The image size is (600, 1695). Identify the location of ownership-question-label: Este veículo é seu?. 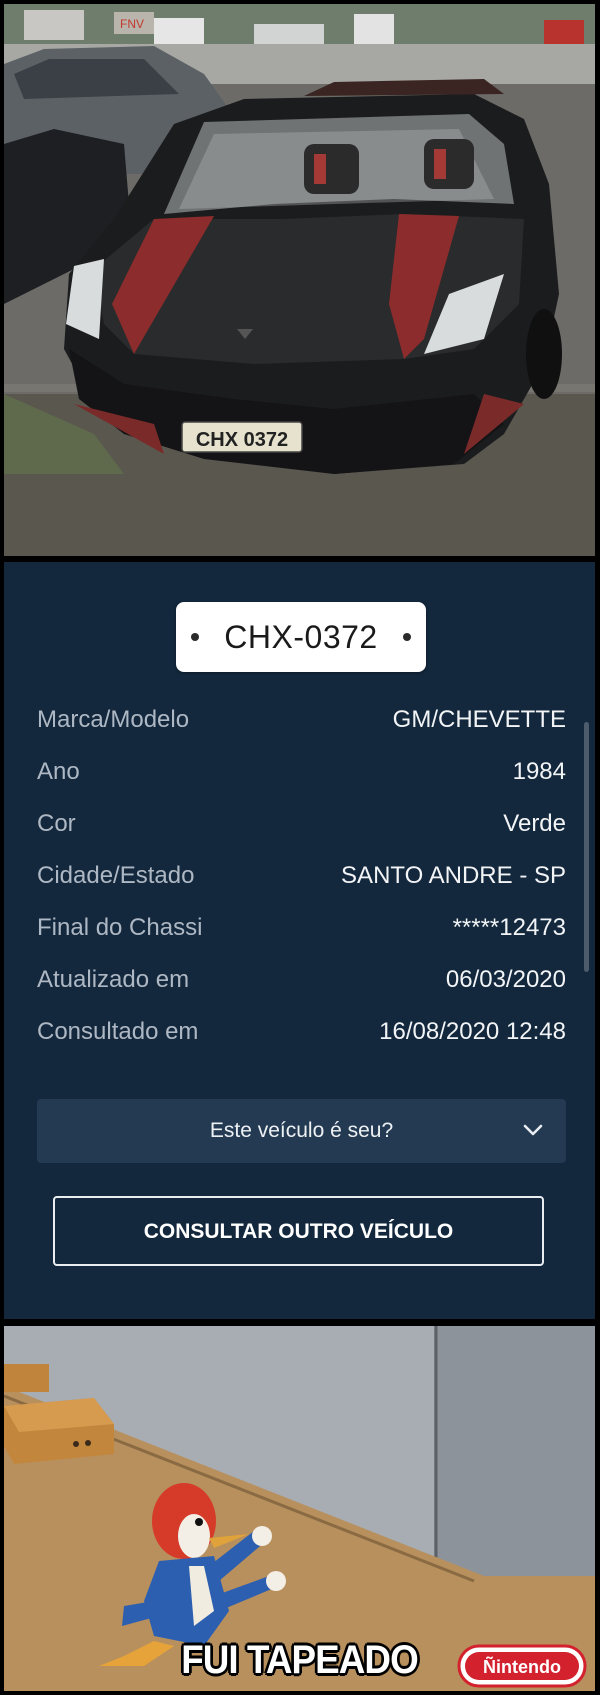
(301, 1130).